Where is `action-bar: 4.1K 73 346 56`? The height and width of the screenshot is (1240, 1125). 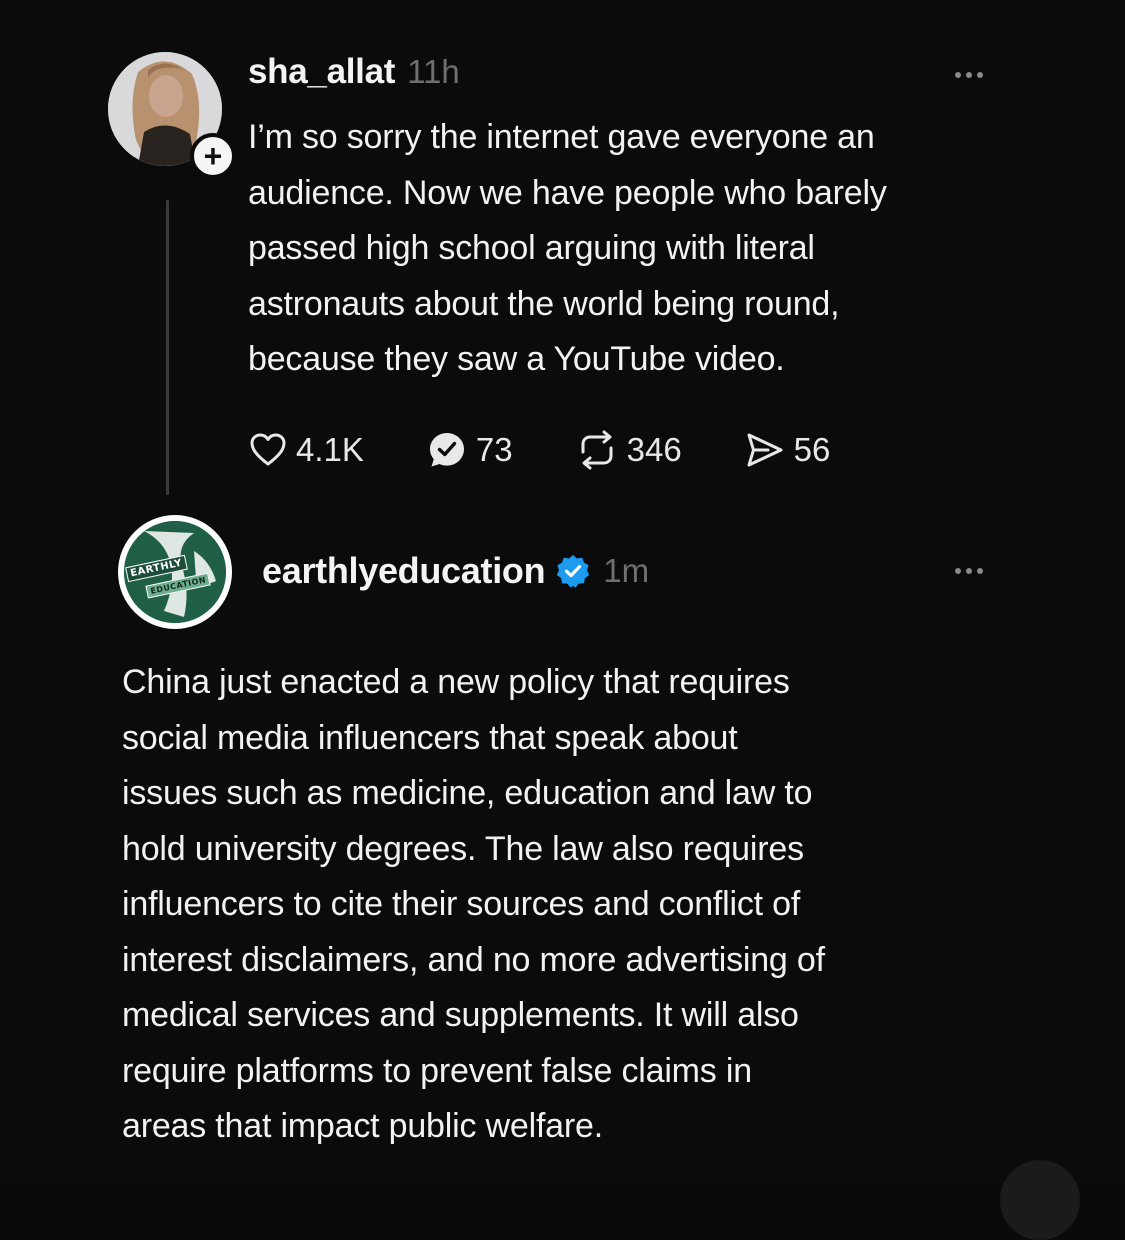 action-bar: 4.1K 73 346 56 is located at coordinates (570, 450).